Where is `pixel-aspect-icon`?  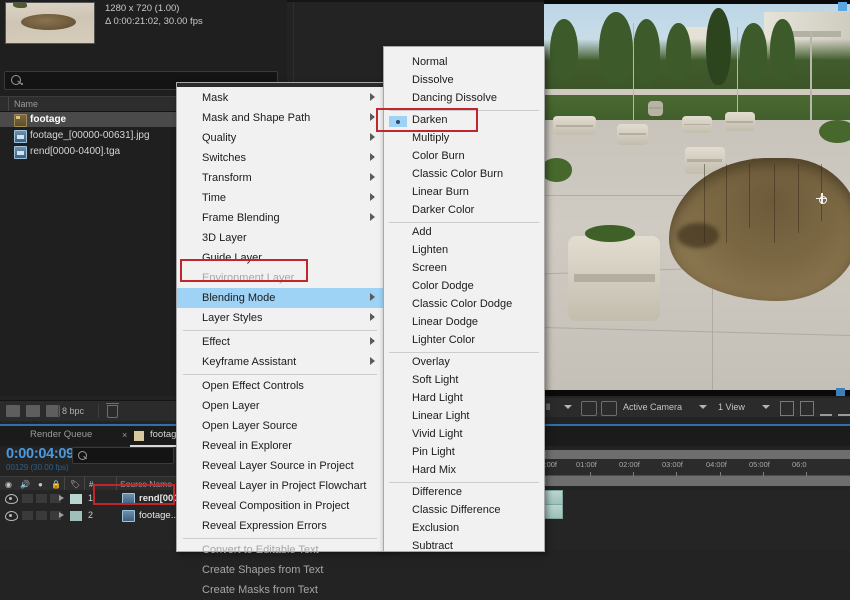
pixel-aspect-icon is located at coordinates (787, 408).